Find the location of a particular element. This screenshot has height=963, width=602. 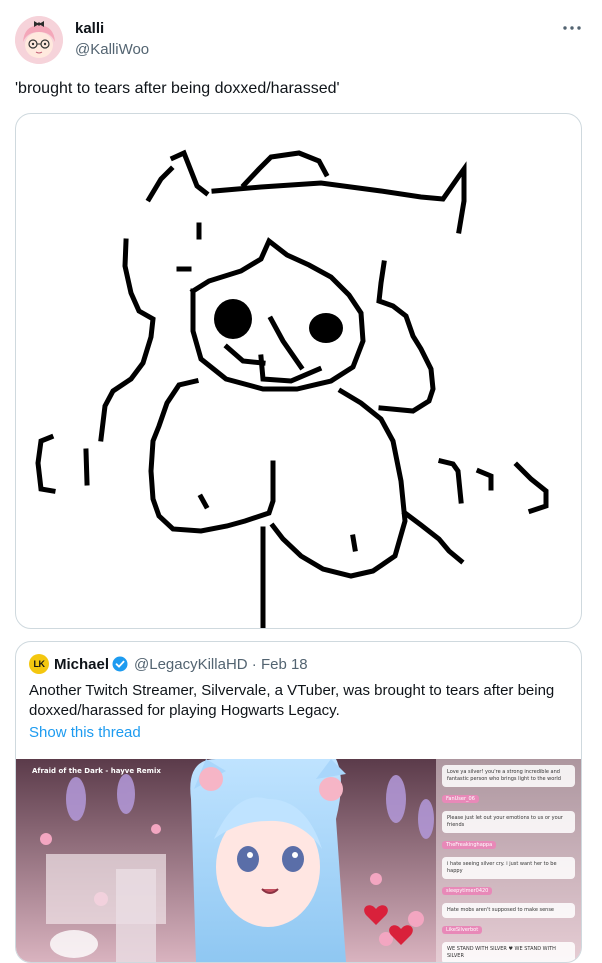

quote-author-handle: @LegacyKillaHD is located at coordinates (191, 664).